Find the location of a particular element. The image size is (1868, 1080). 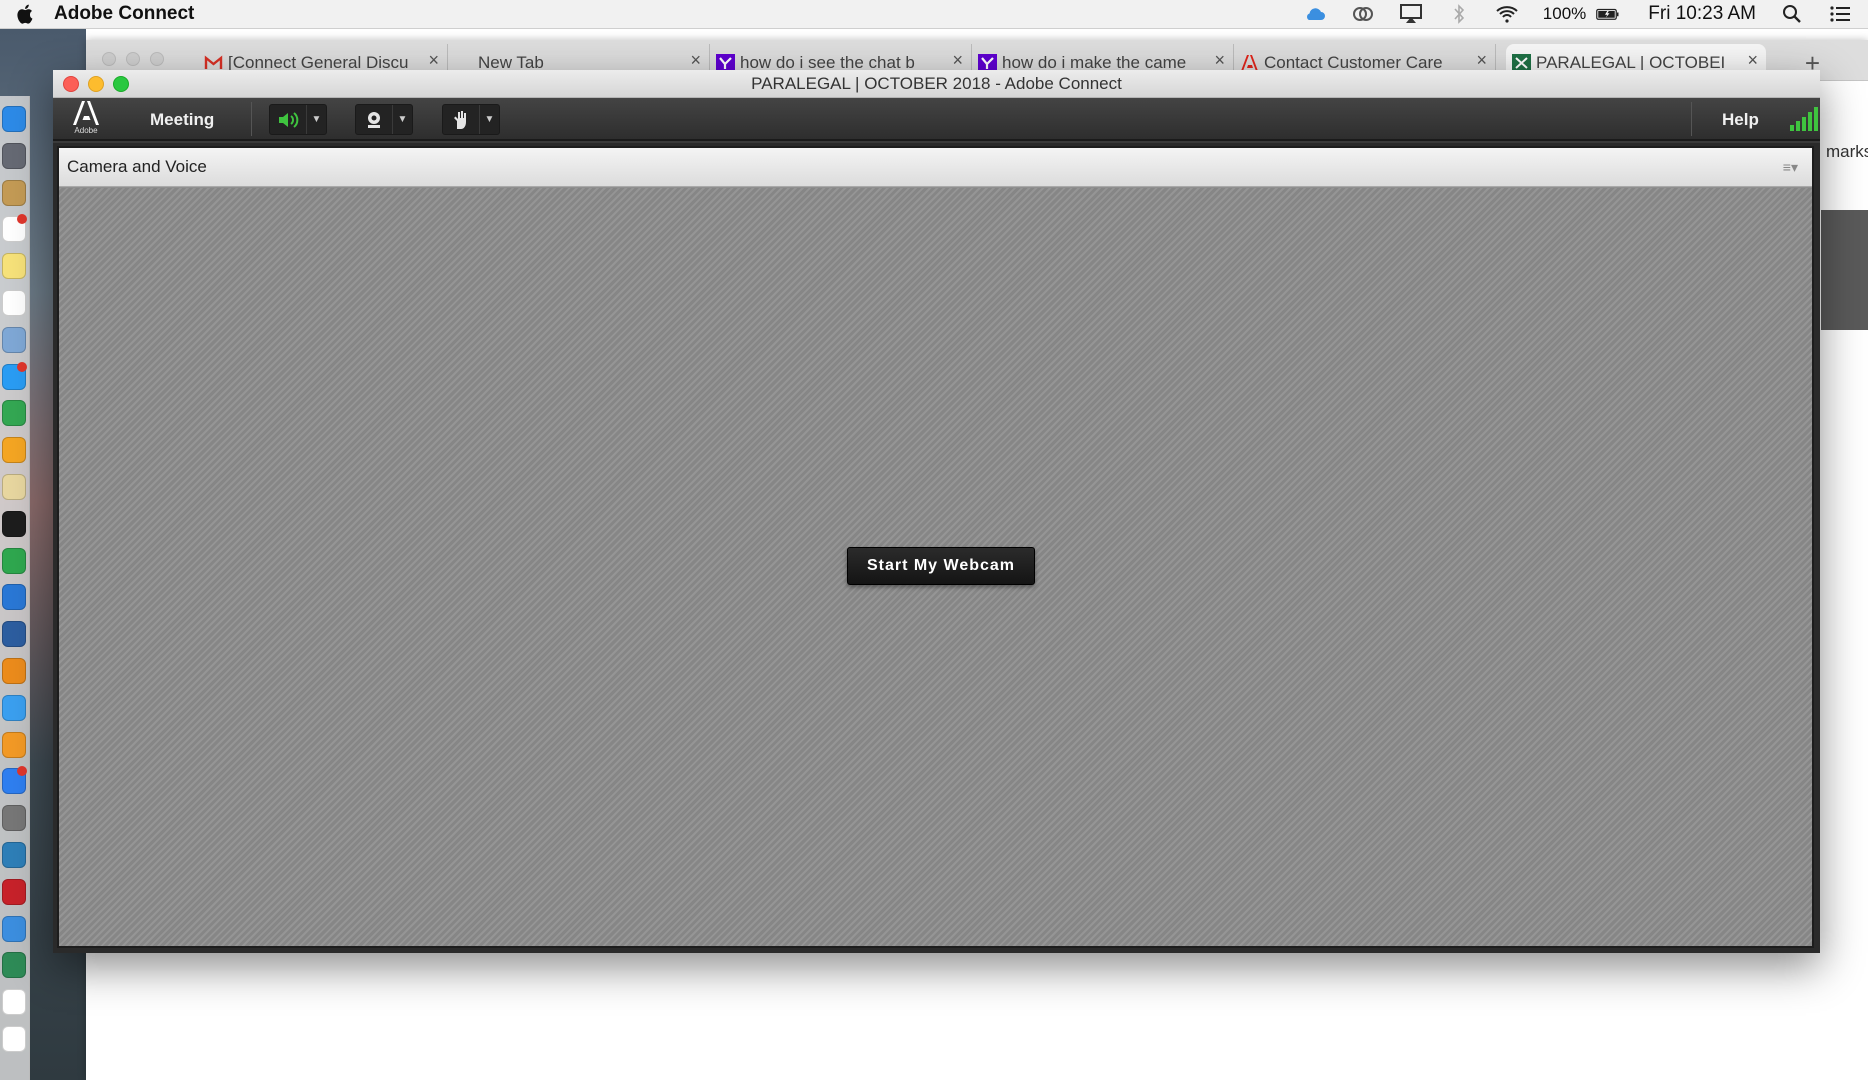

dock-keynote-icon is located at coordinates (14, 597).